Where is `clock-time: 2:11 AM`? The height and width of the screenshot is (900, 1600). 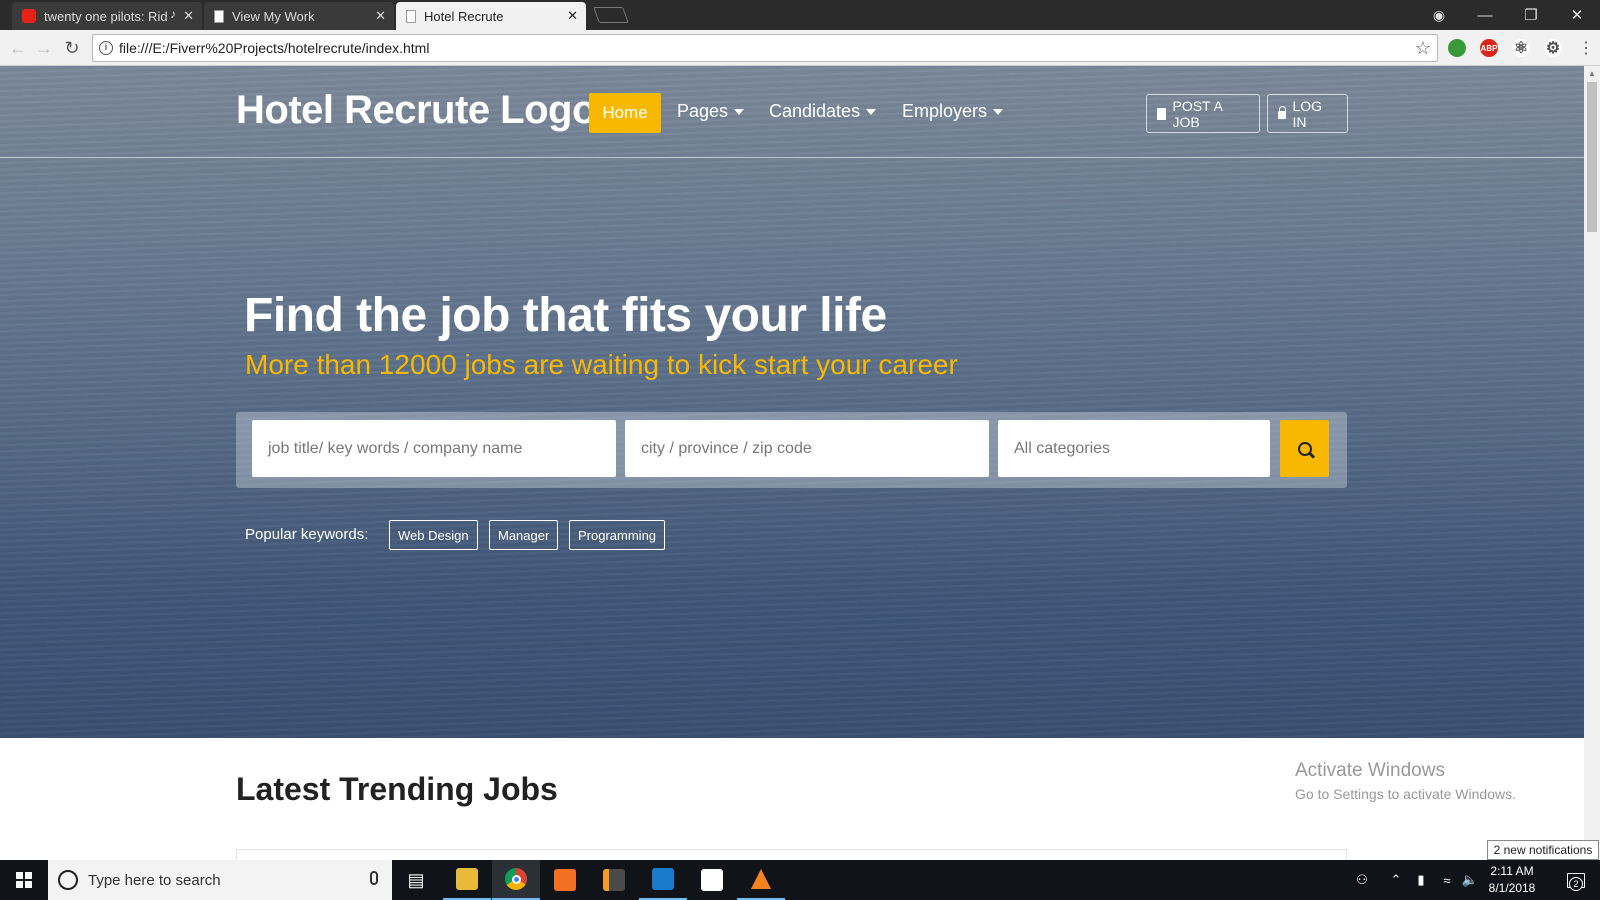
clock-time: 2:11 AM is located at coordinates (1512, 871).